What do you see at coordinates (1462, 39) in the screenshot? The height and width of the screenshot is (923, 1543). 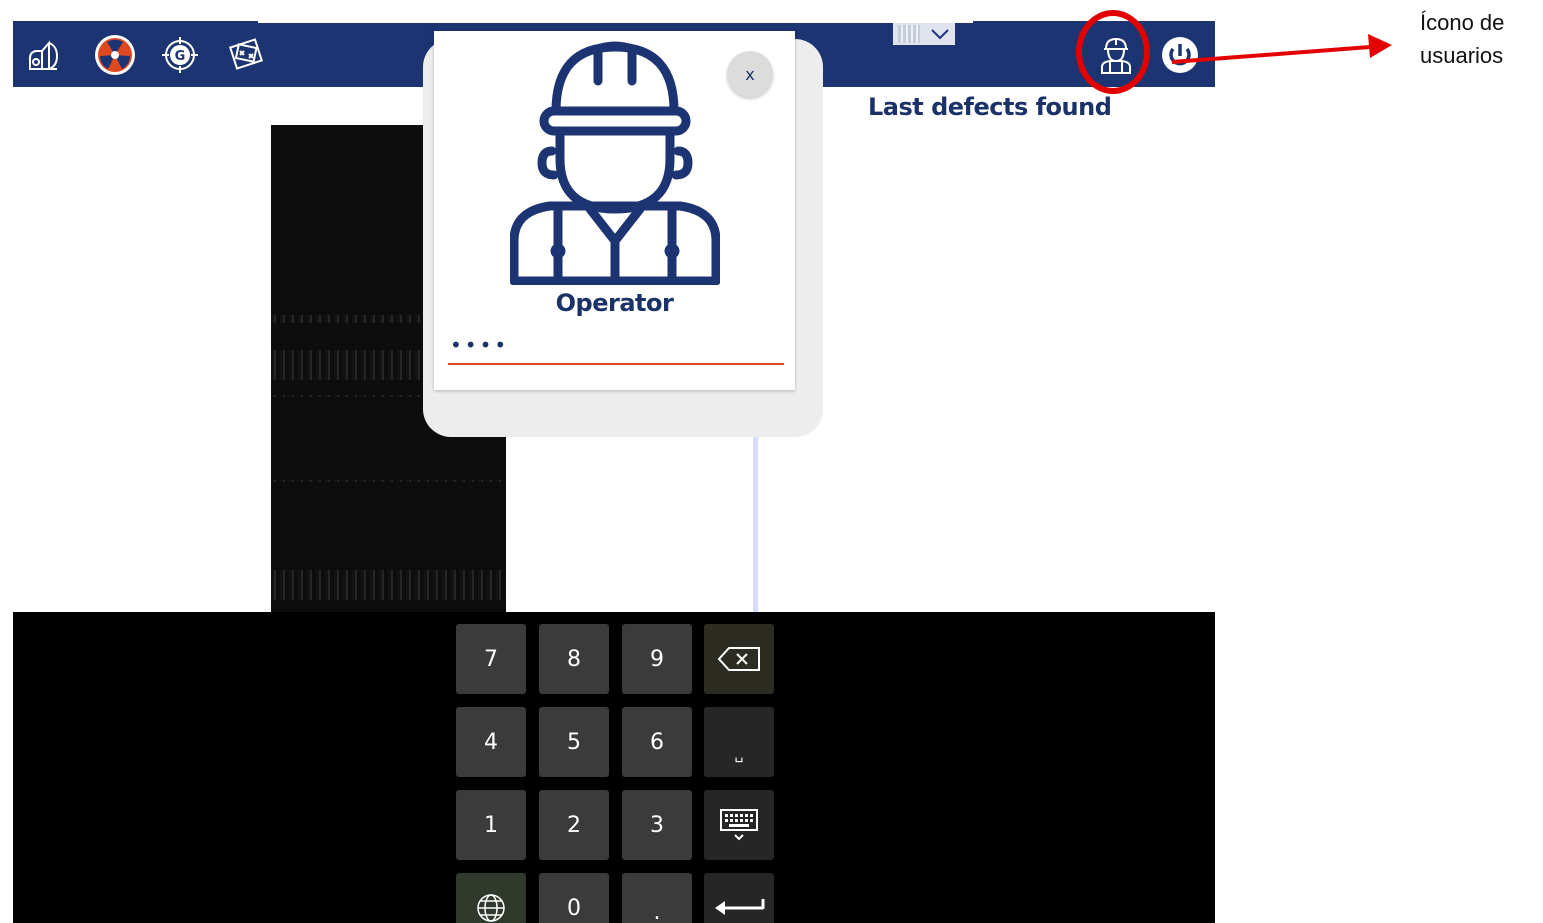 I see `annotation-label: Ícono de usuarios` at bounding box center [1462, 39].